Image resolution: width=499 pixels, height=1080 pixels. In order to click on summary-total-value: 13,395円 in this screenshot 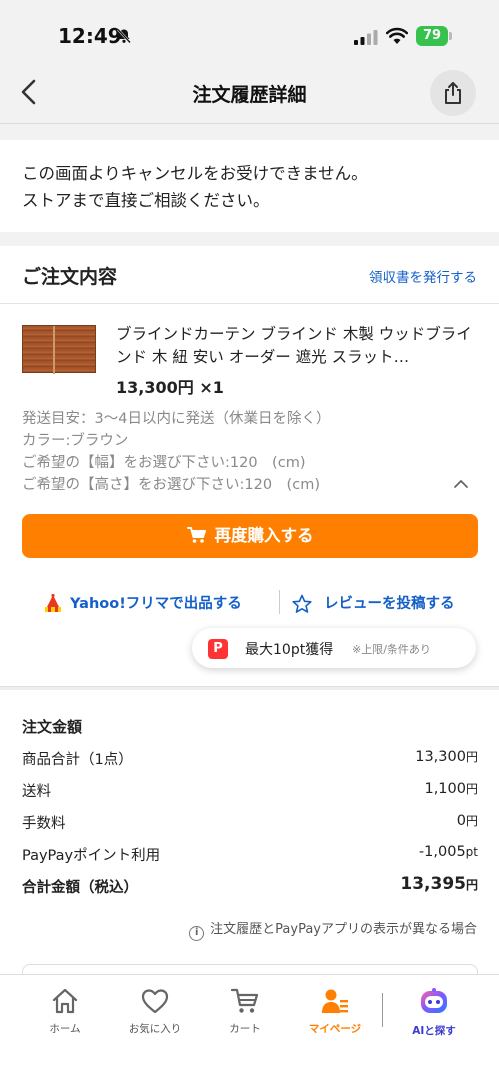, I will do `click(439, 884)`.